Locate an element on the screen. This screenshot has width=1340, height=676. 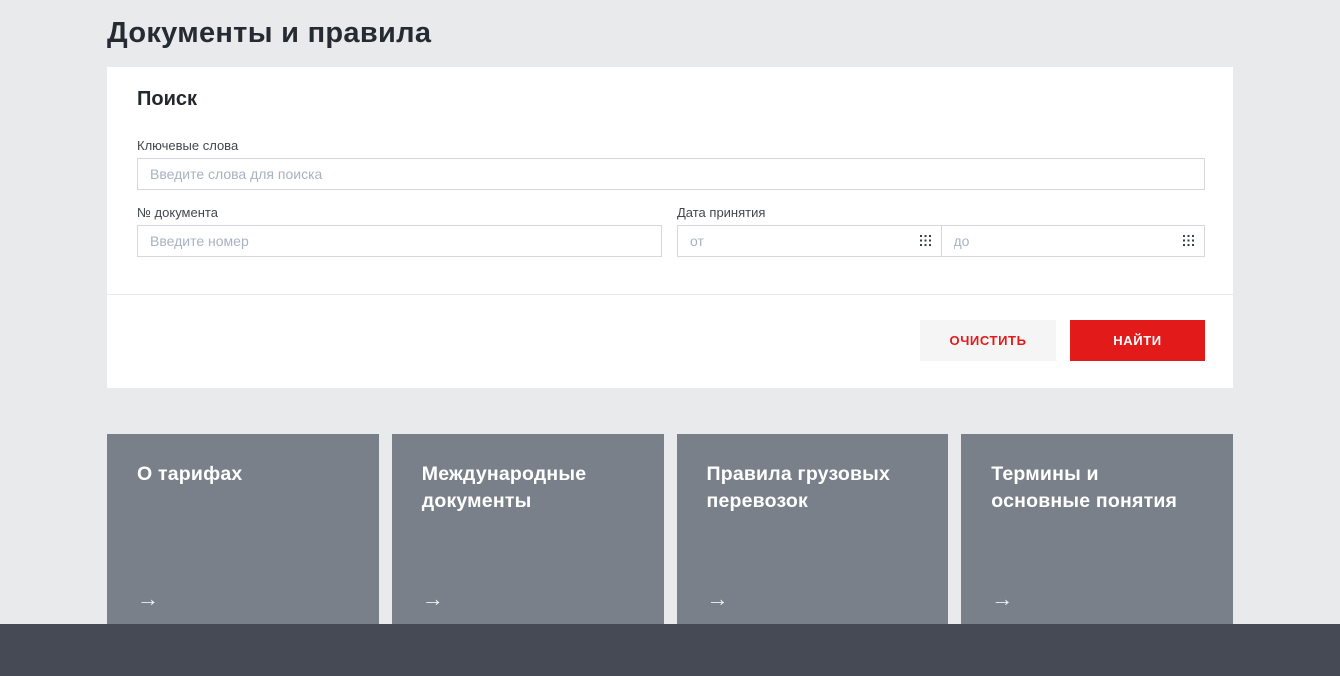
panel-divider is located at coordinates (670, 294).